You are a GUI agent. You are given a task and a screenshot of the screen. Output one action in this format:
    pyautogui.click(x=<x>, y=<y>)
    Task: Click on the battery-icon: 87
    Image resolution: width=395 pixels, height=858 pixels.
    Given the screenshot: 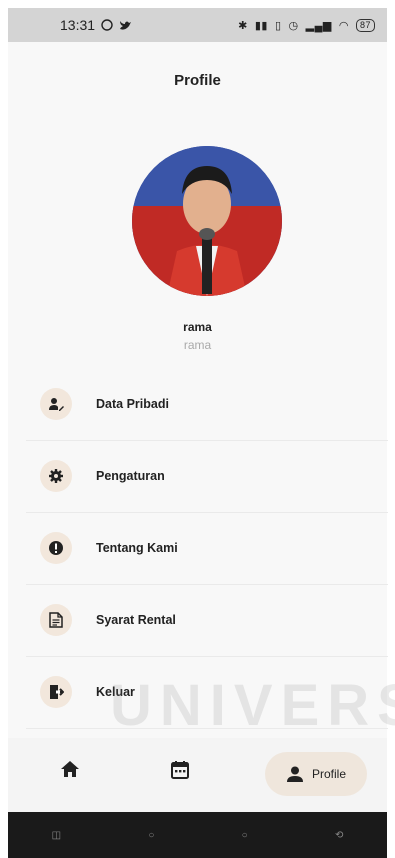 What is the action you would take?
    pyautogui.click(x=365, y=25)
    